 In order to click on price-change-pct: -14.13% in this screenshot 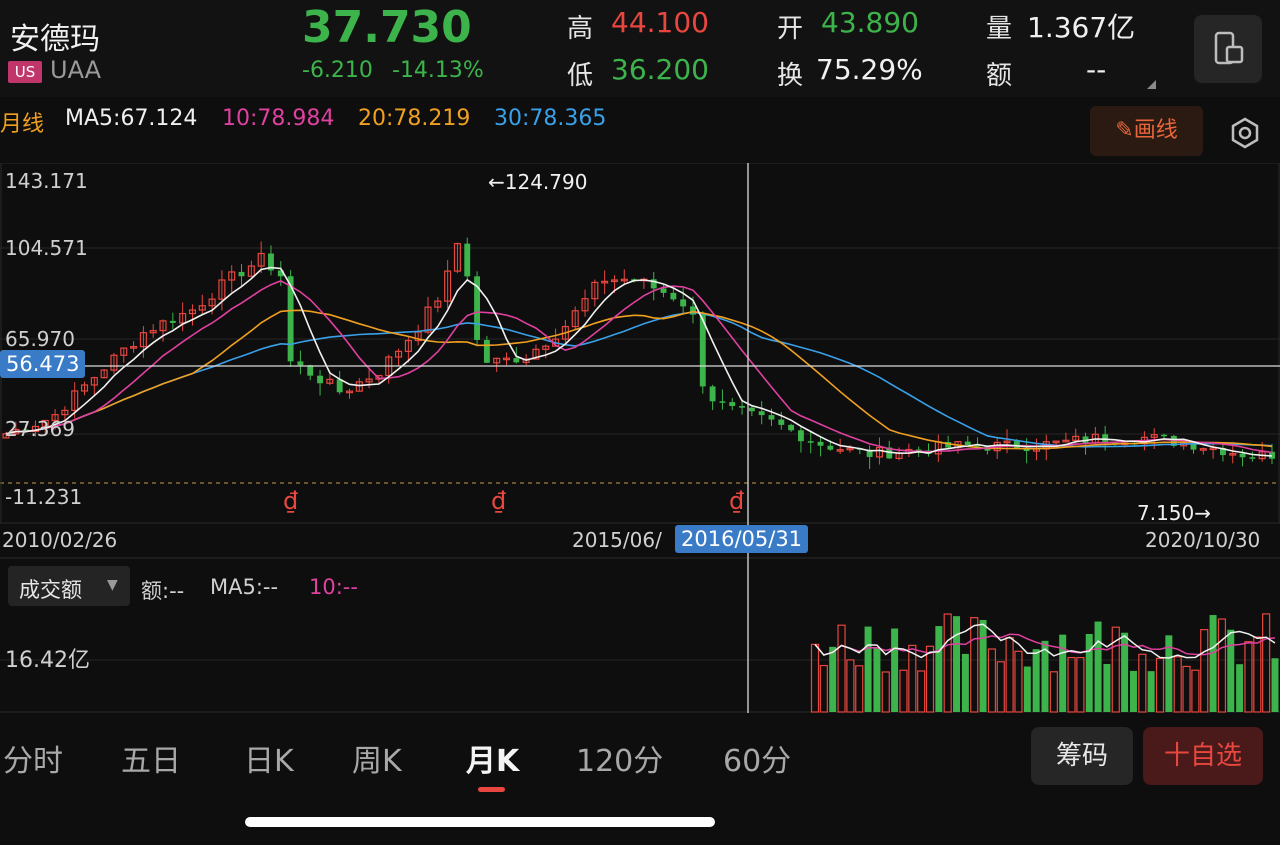, I will do `click(438, 70)`.